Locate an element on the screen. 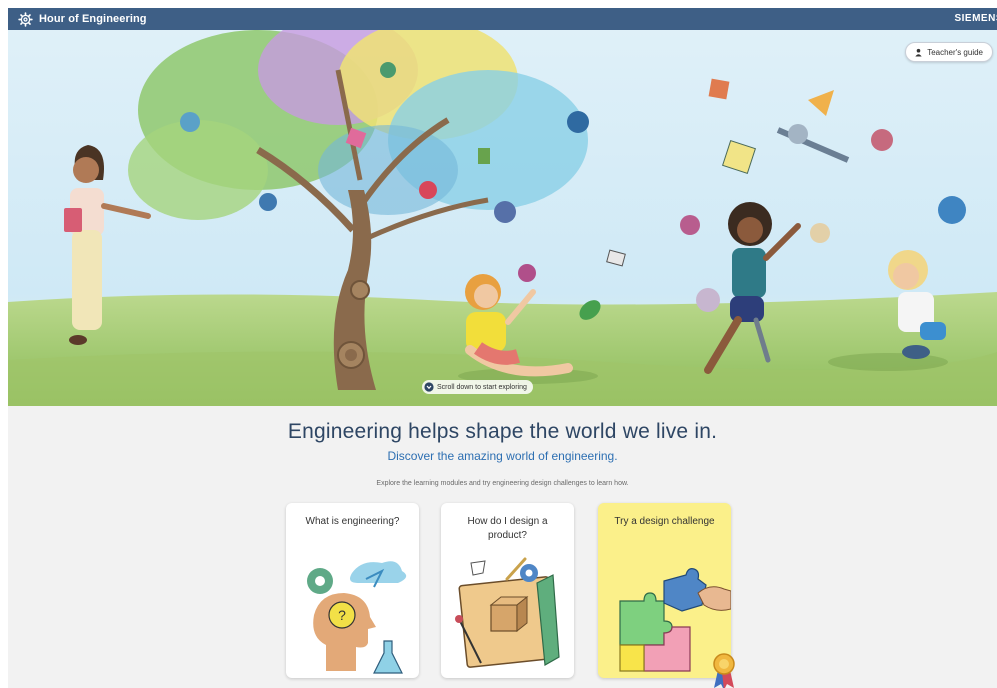  blueprint-icon is located at coordinates (507, 612).